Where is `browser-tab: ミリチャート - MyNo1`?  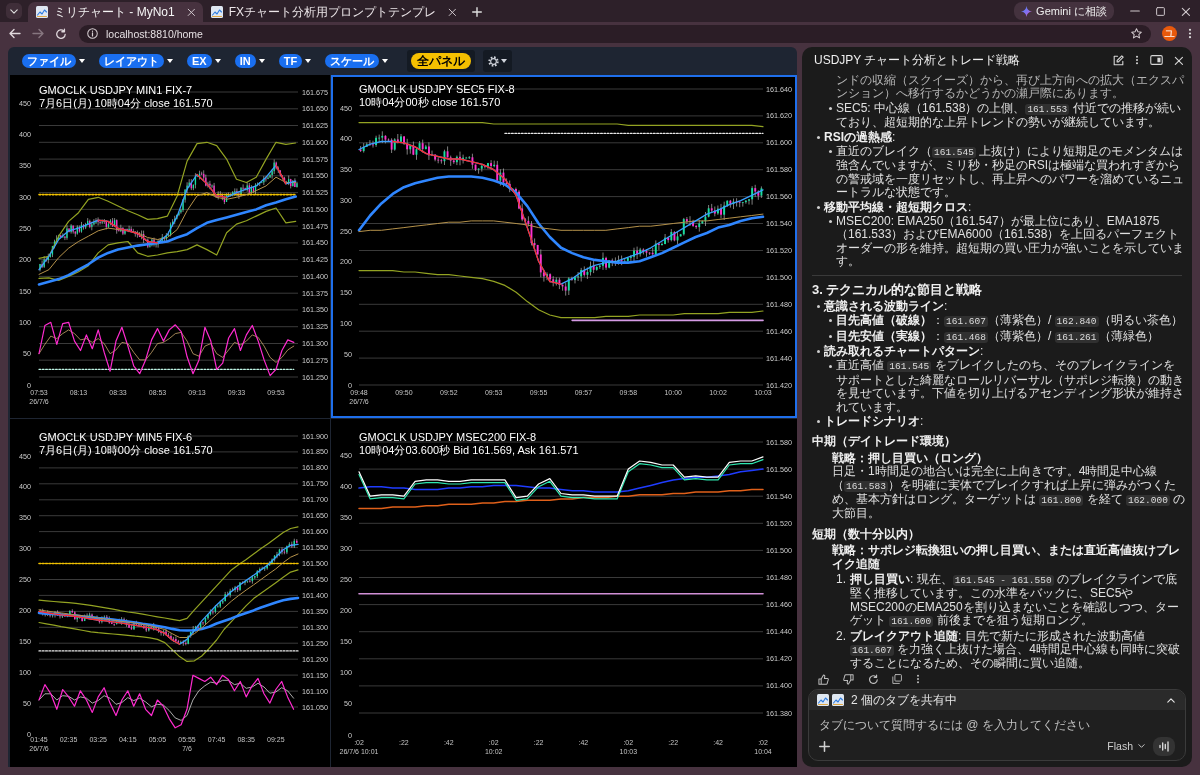 browser-tab: ミリチャート - MyNo1 is located at coordinates (115, 12).